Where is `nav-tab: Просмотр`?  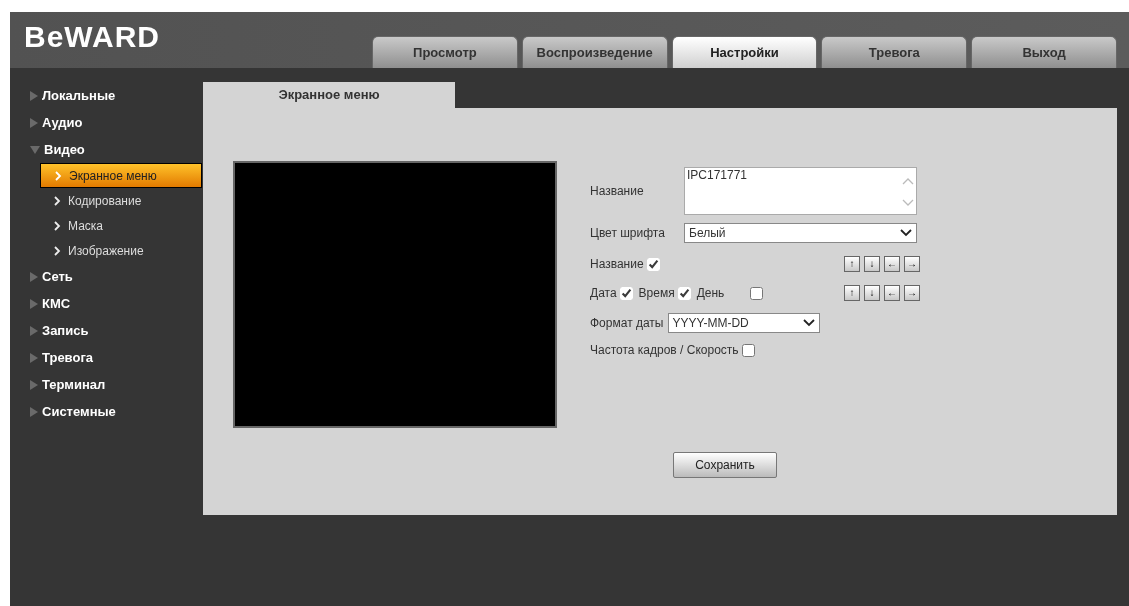 nav-tab: Просмотр is located at coordinates (445, 52).